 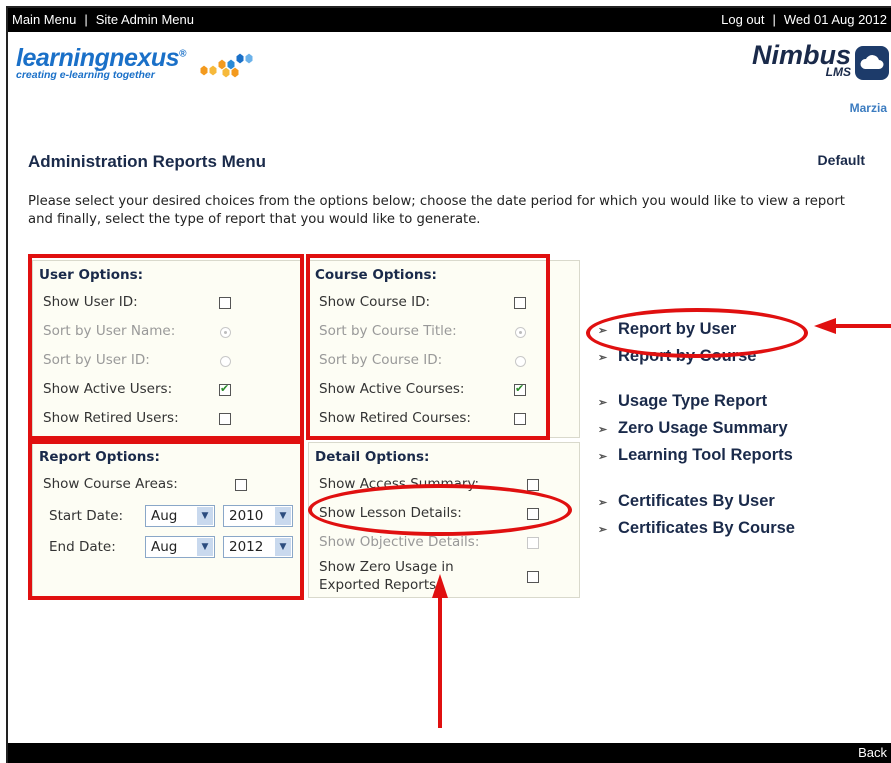 What do you see at coordinates (825, 326) in the screenshot?
I see `arrow-head-report-by-user` at bounding box center [825, 326].